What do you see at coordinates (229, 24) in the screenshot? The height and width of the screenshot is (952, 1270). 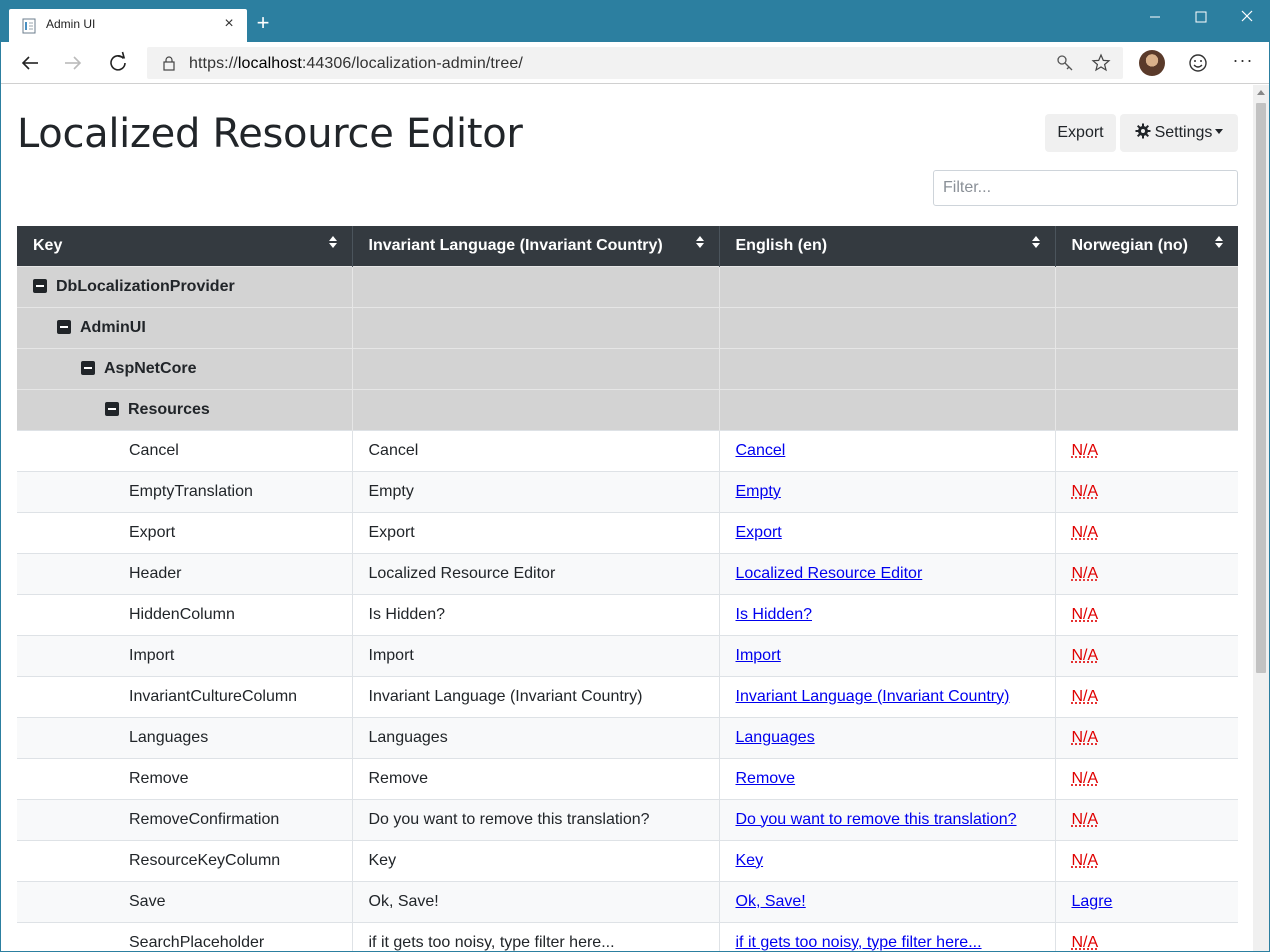 I see `tab-close-icon: ×` at bounding box center [229, 24].